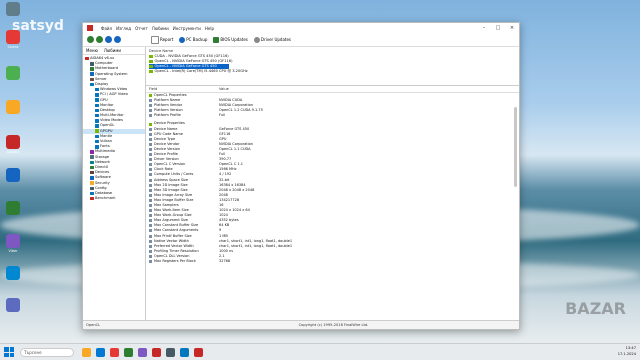  What do you see at coordinates (512, 28) in the screenshot?
I see `close-button: ×` at bounding box center [512, 28].